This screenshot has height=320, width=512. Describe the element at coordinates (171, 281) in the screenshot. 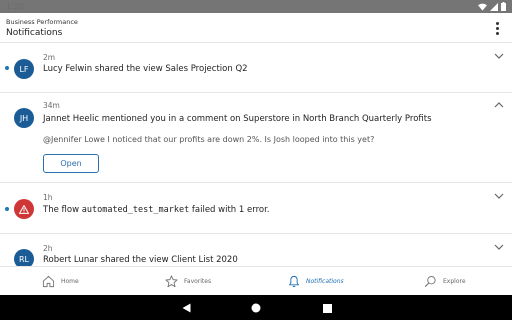

I see `star-icon` at that location.